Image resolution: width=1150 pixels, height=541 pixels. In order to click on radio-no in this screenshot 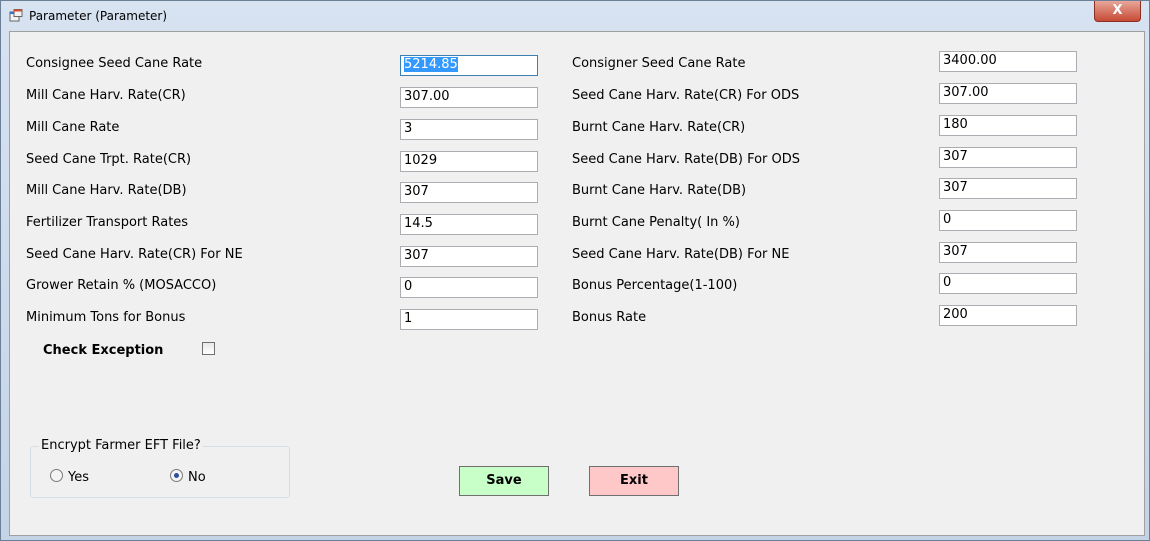, I will do `click(176, 475)`.